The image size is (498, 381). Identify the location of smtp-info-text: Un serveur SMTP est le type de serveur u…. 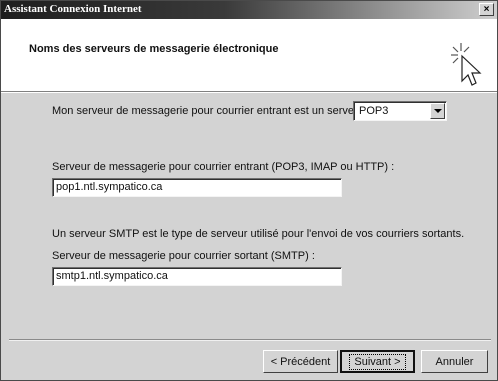
(258, 234).